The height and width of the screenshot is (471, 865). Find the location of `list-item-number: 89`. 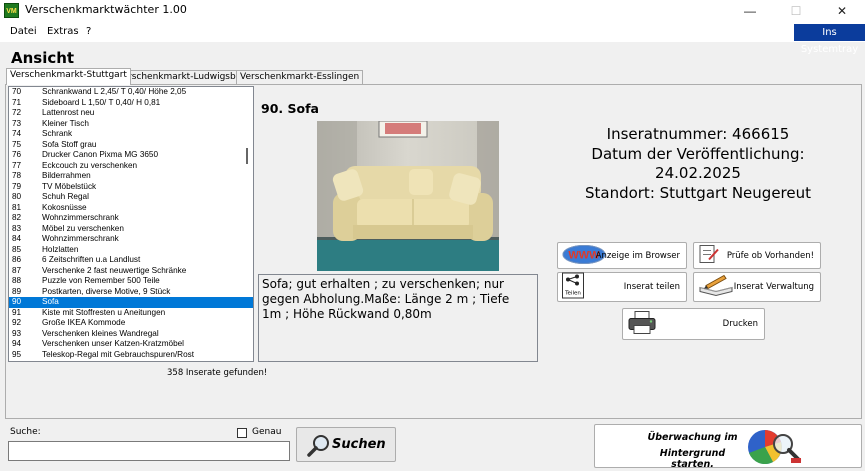

list-item-number: 89 is located at coordinates (17, 291).